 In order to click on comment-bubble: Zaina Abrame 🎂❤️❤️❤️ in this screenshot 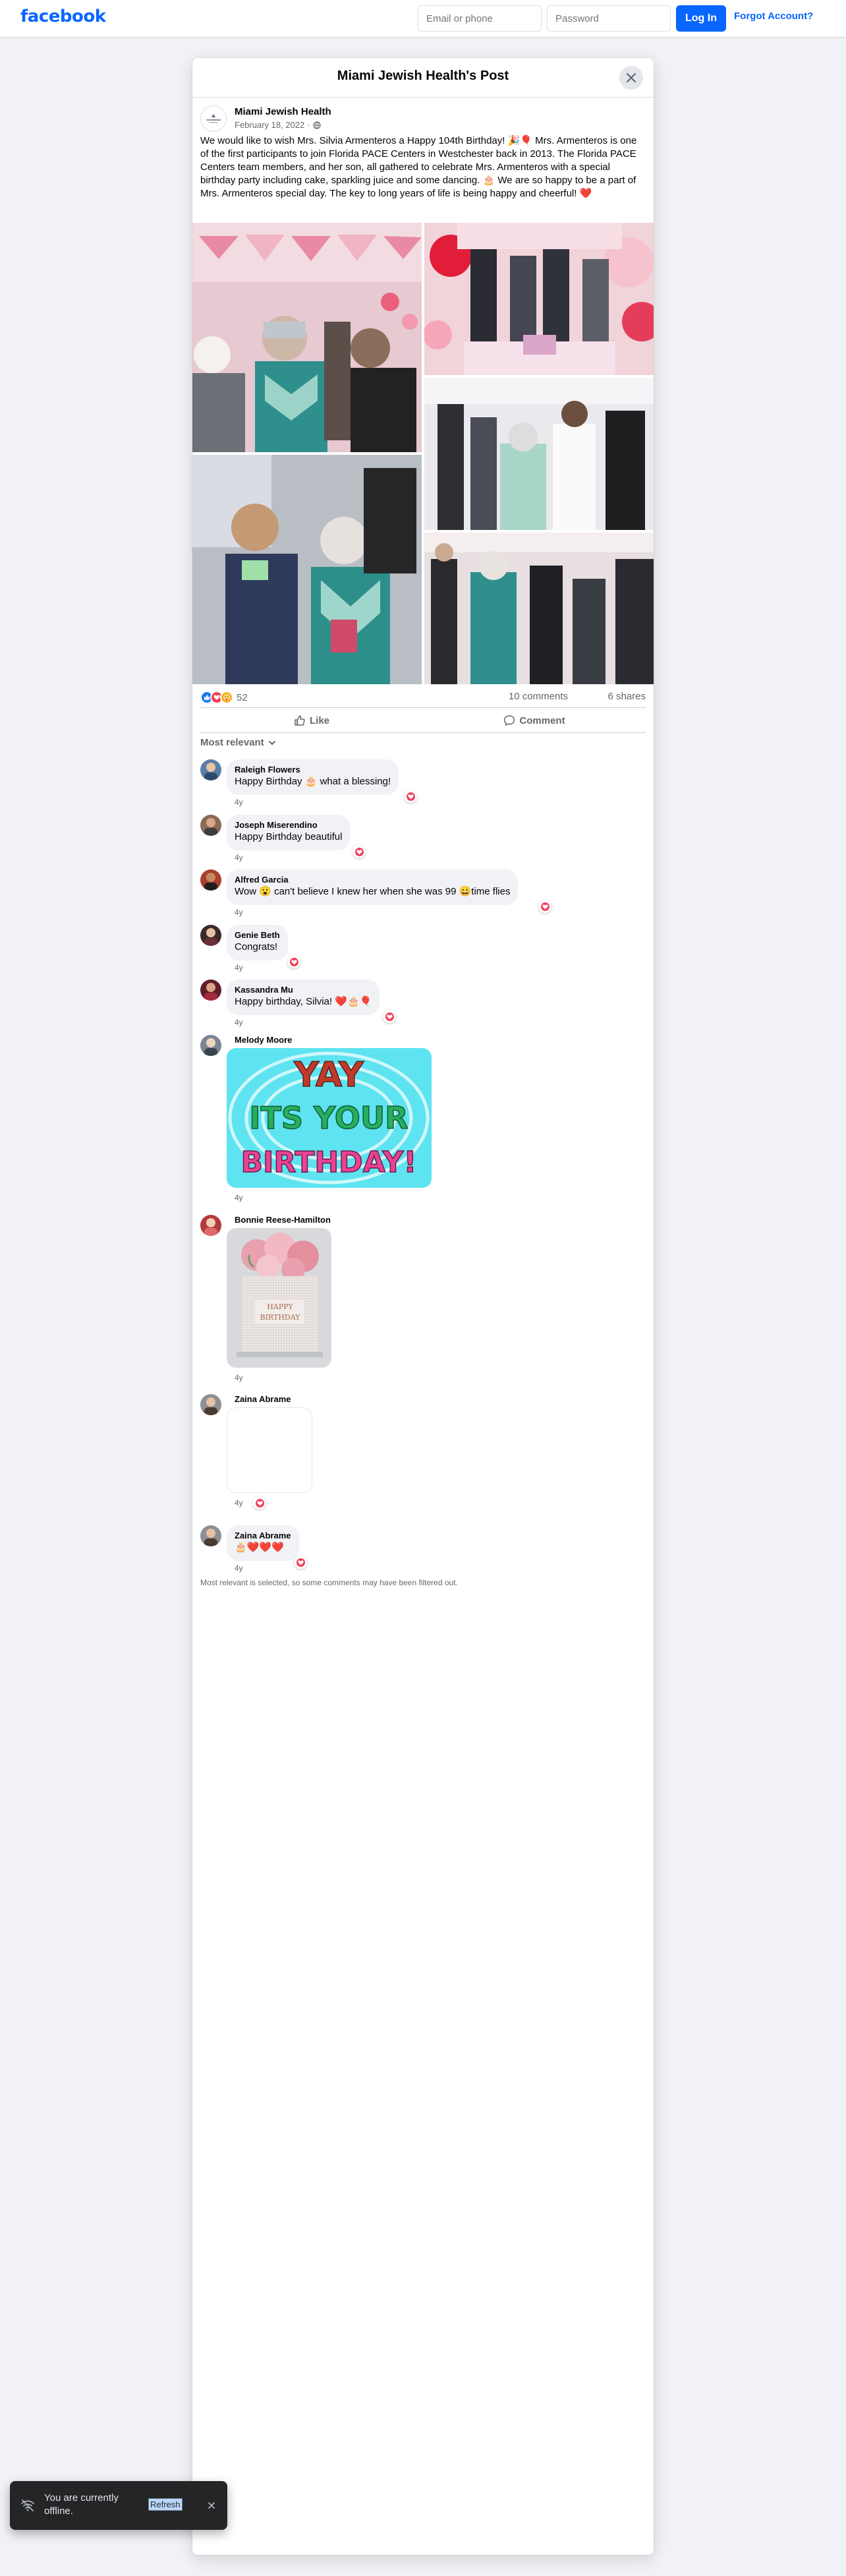, I will do `click(263, 1543)`.